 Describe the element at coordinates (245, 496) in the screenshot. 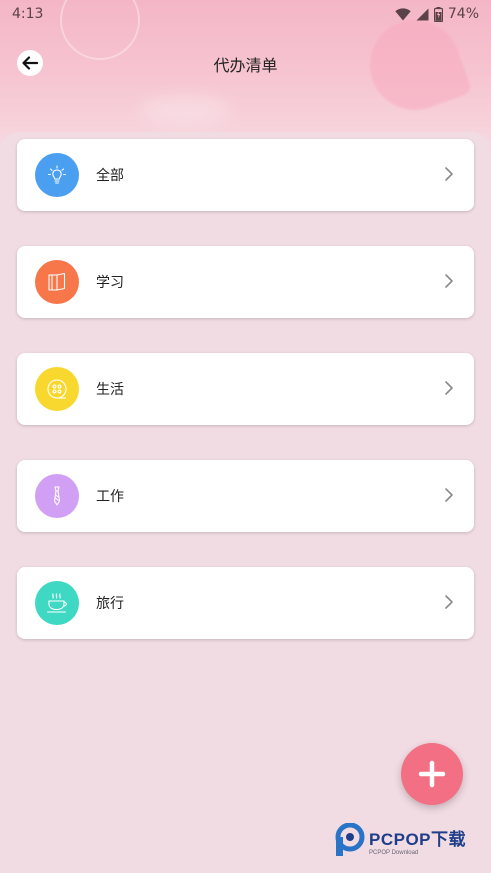

I see `category-item-work: 工作` at that location.